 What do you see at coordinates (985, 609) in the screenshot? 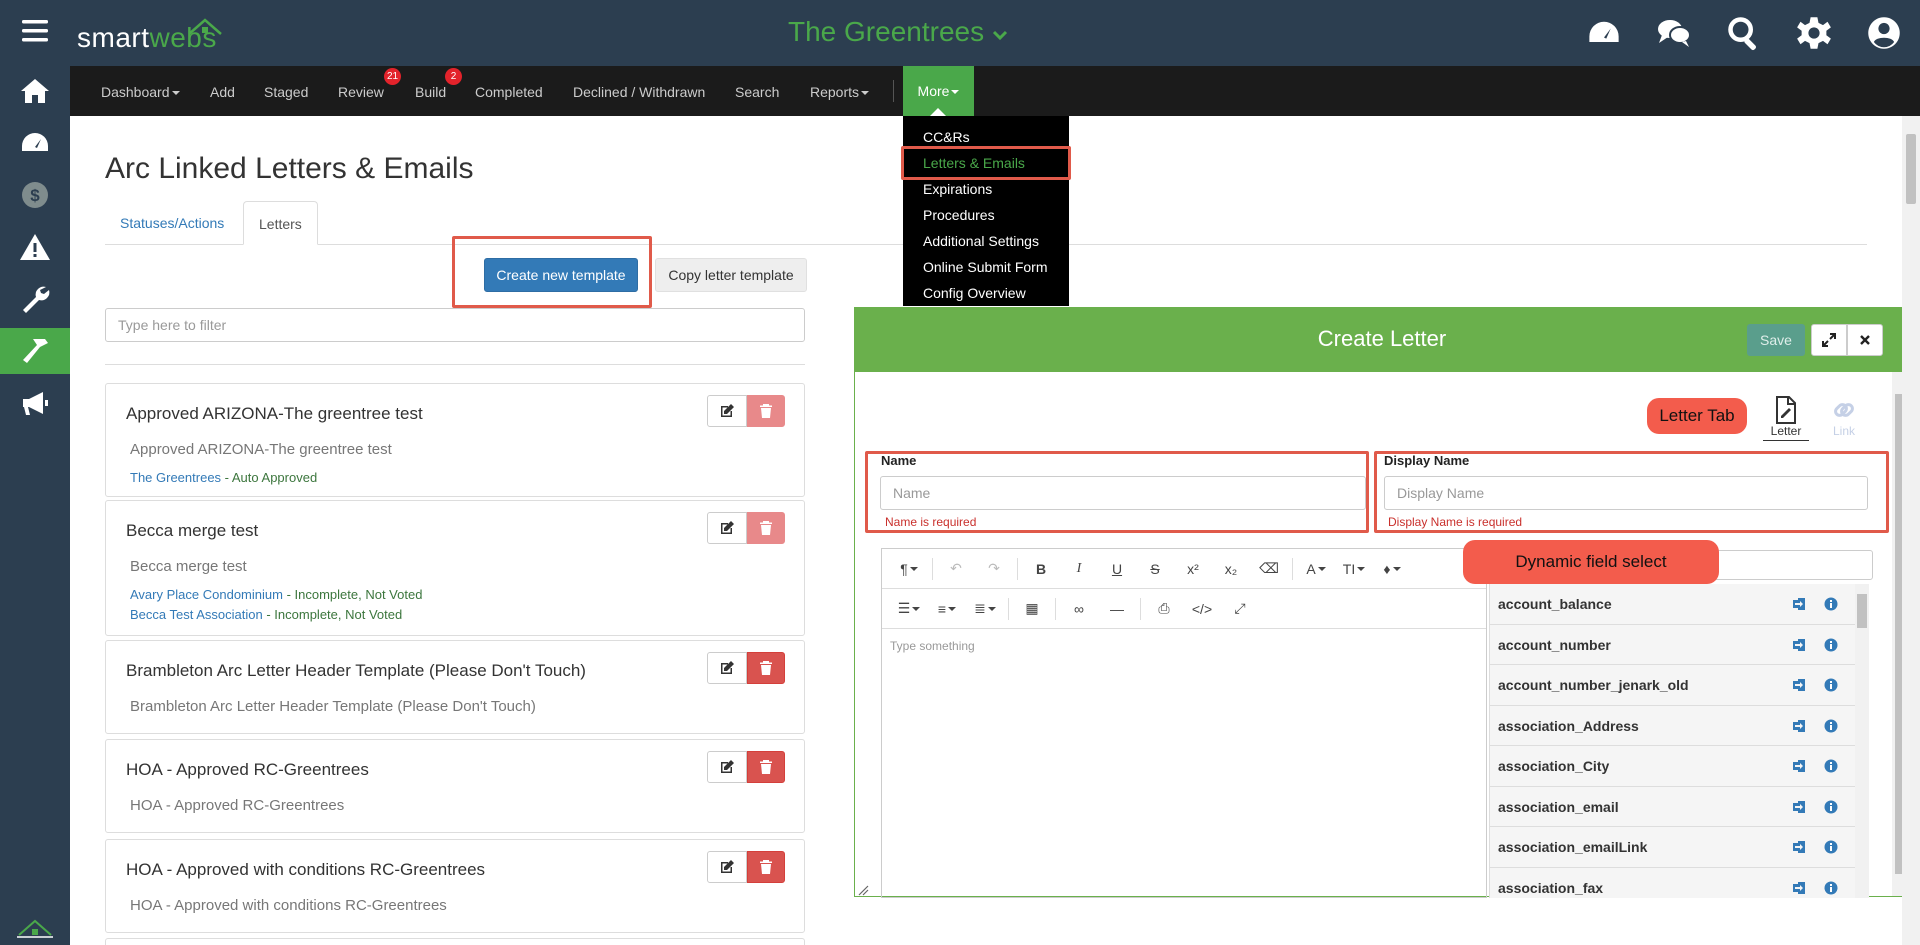
I see `align-icon: ≣` at bounding box center [985, 609].